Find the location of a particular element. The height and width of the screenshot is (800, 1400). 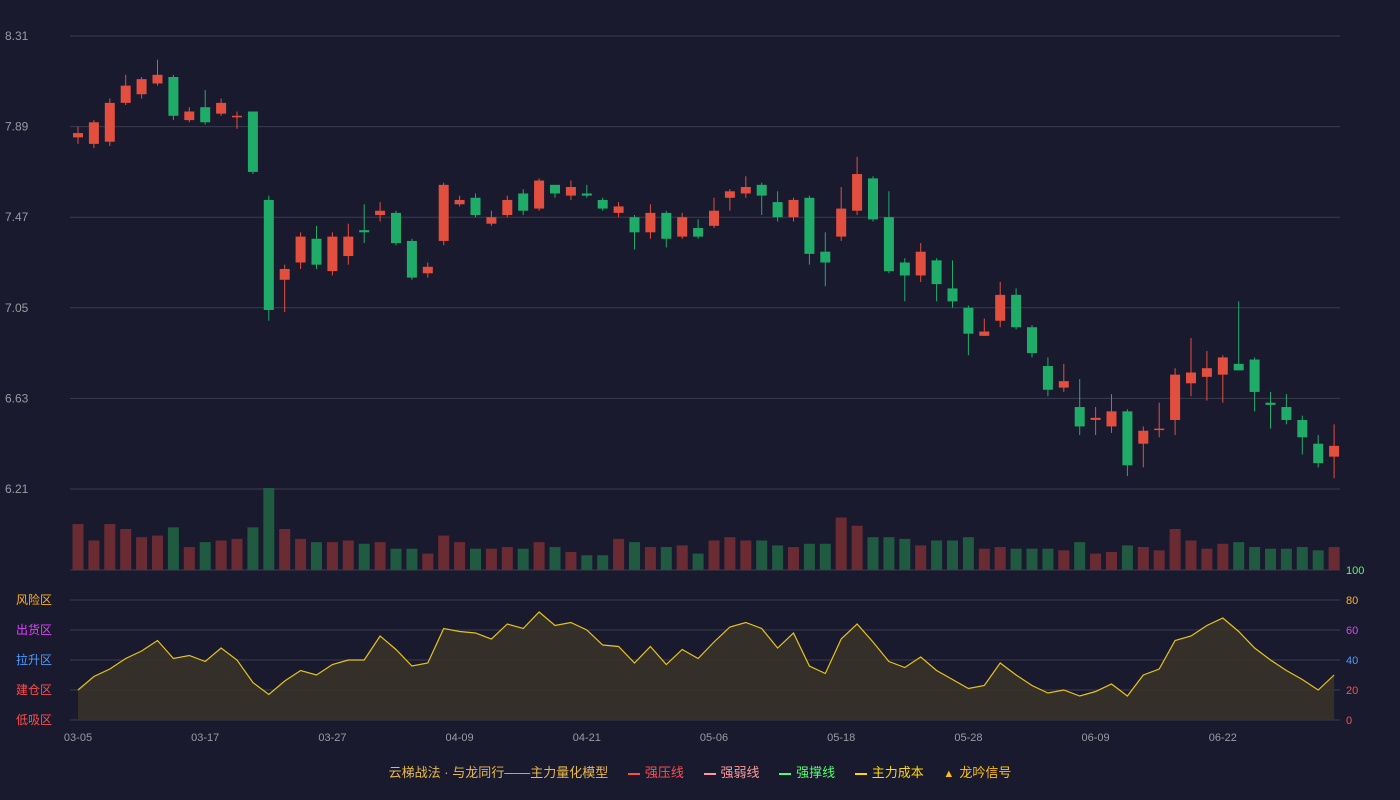

price-tick-label: 7.89 is located at coordinates (17, 127).